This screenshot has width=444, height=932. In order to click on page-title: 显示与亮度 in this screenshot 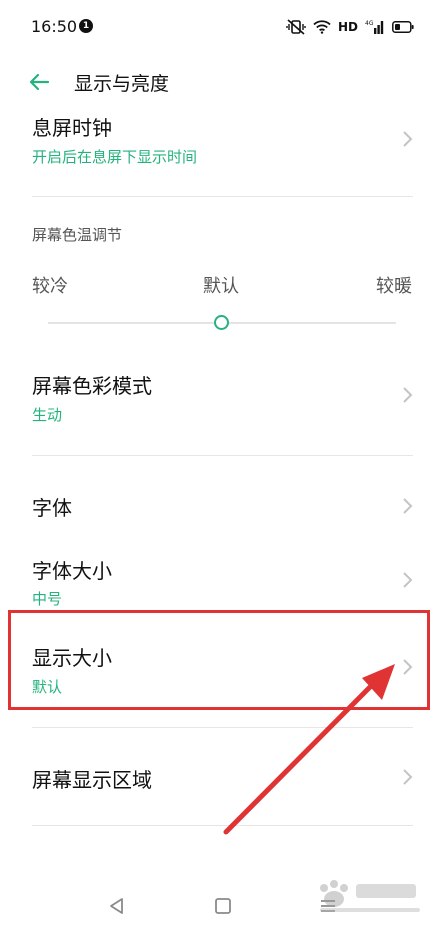, I will do `click(122, 84)`.